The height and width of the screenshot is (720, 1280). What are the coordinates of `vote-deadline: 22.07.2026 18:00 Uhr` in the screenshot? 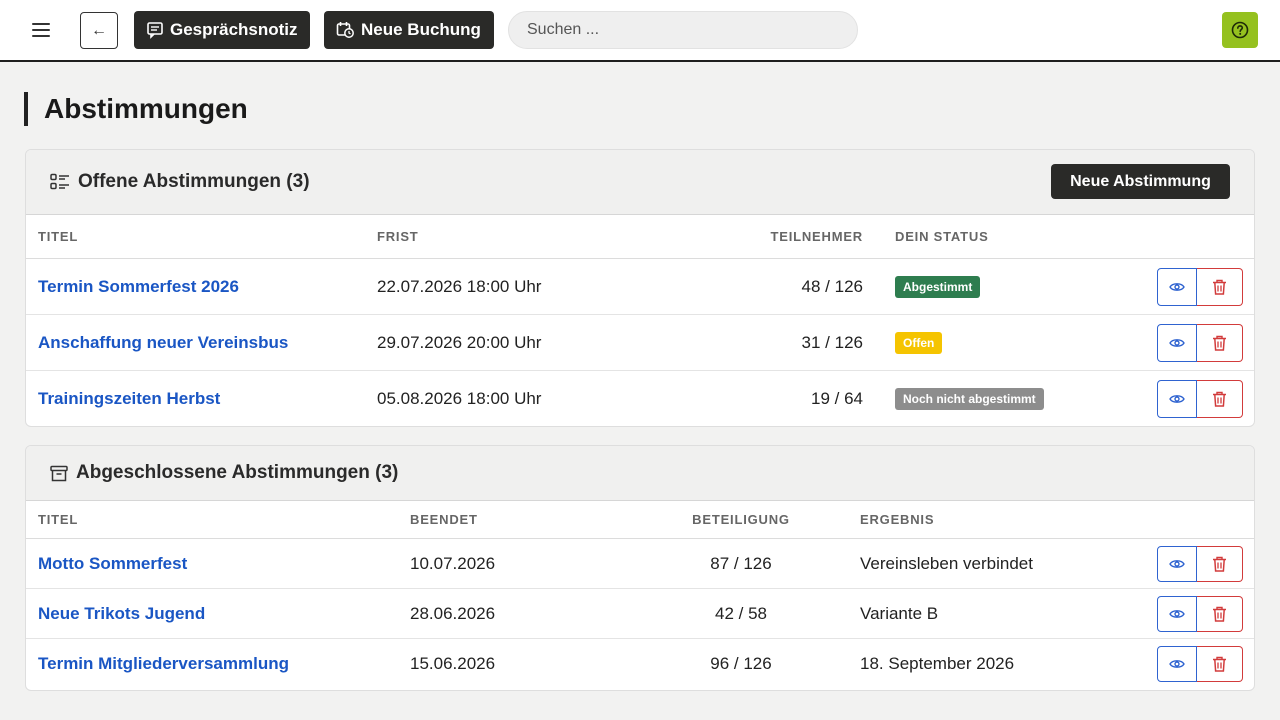 It's located at (459, 286).